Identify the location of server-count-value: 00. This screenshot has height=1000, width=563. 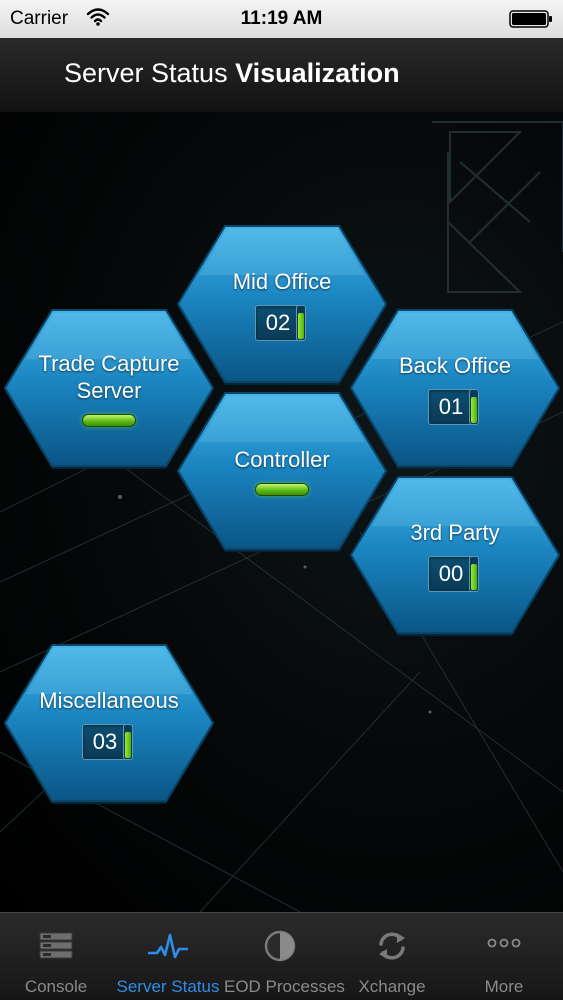
(451, 574).